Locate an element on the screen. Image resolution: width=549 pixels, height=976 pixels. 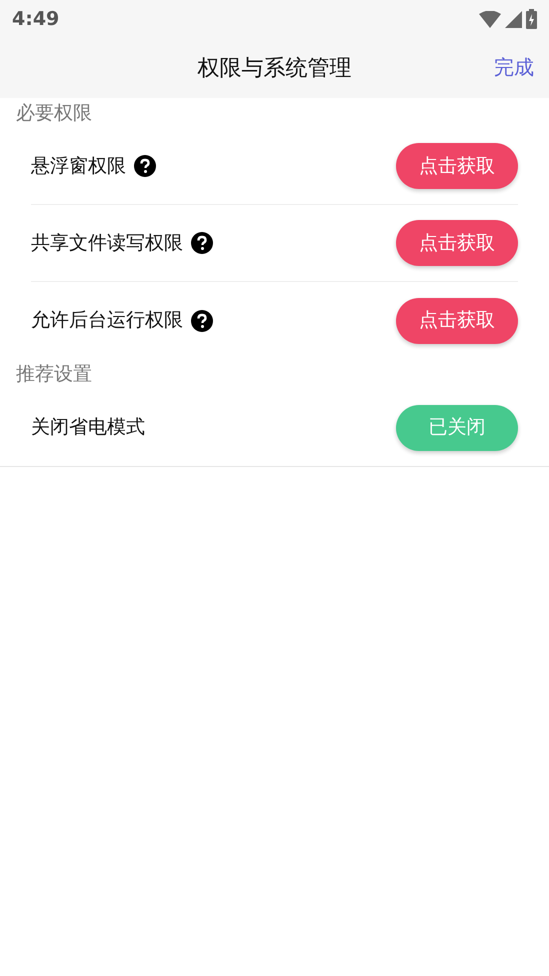
page-title: 权限与系统管理 is located at coordinates (275, 68).